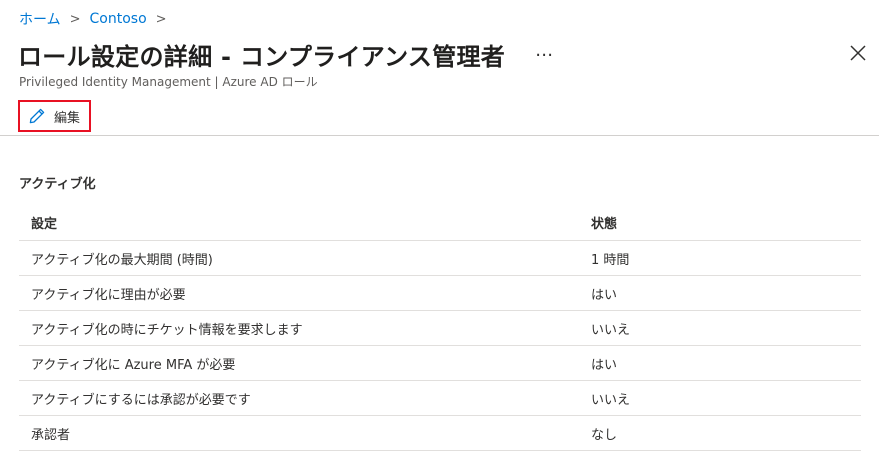 This screenshot has height=461, width=879. I want to click on table-row: アクティブ化の時にチケット情報を要求します いいえ, so click(440, 328).